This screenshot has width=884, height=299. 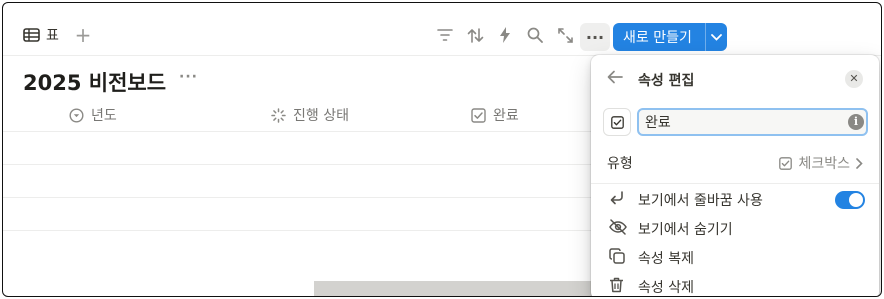 I want to click on table-header-border, so click(x=298, y=131).